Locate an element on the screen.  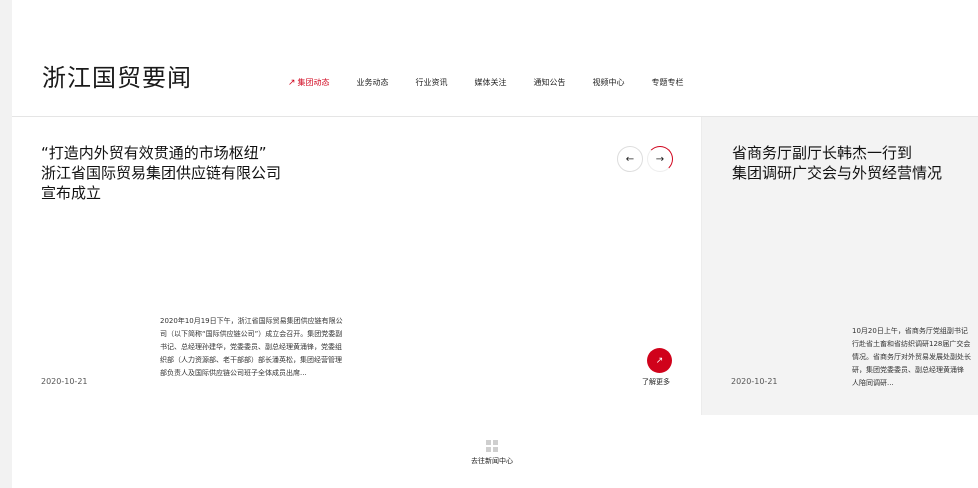
section-nav: ↗ 集团动态 业务动态 行业资讯 媒体关注 通知公告 视频中心 专题专栏 is located at coordinates (499, 82).